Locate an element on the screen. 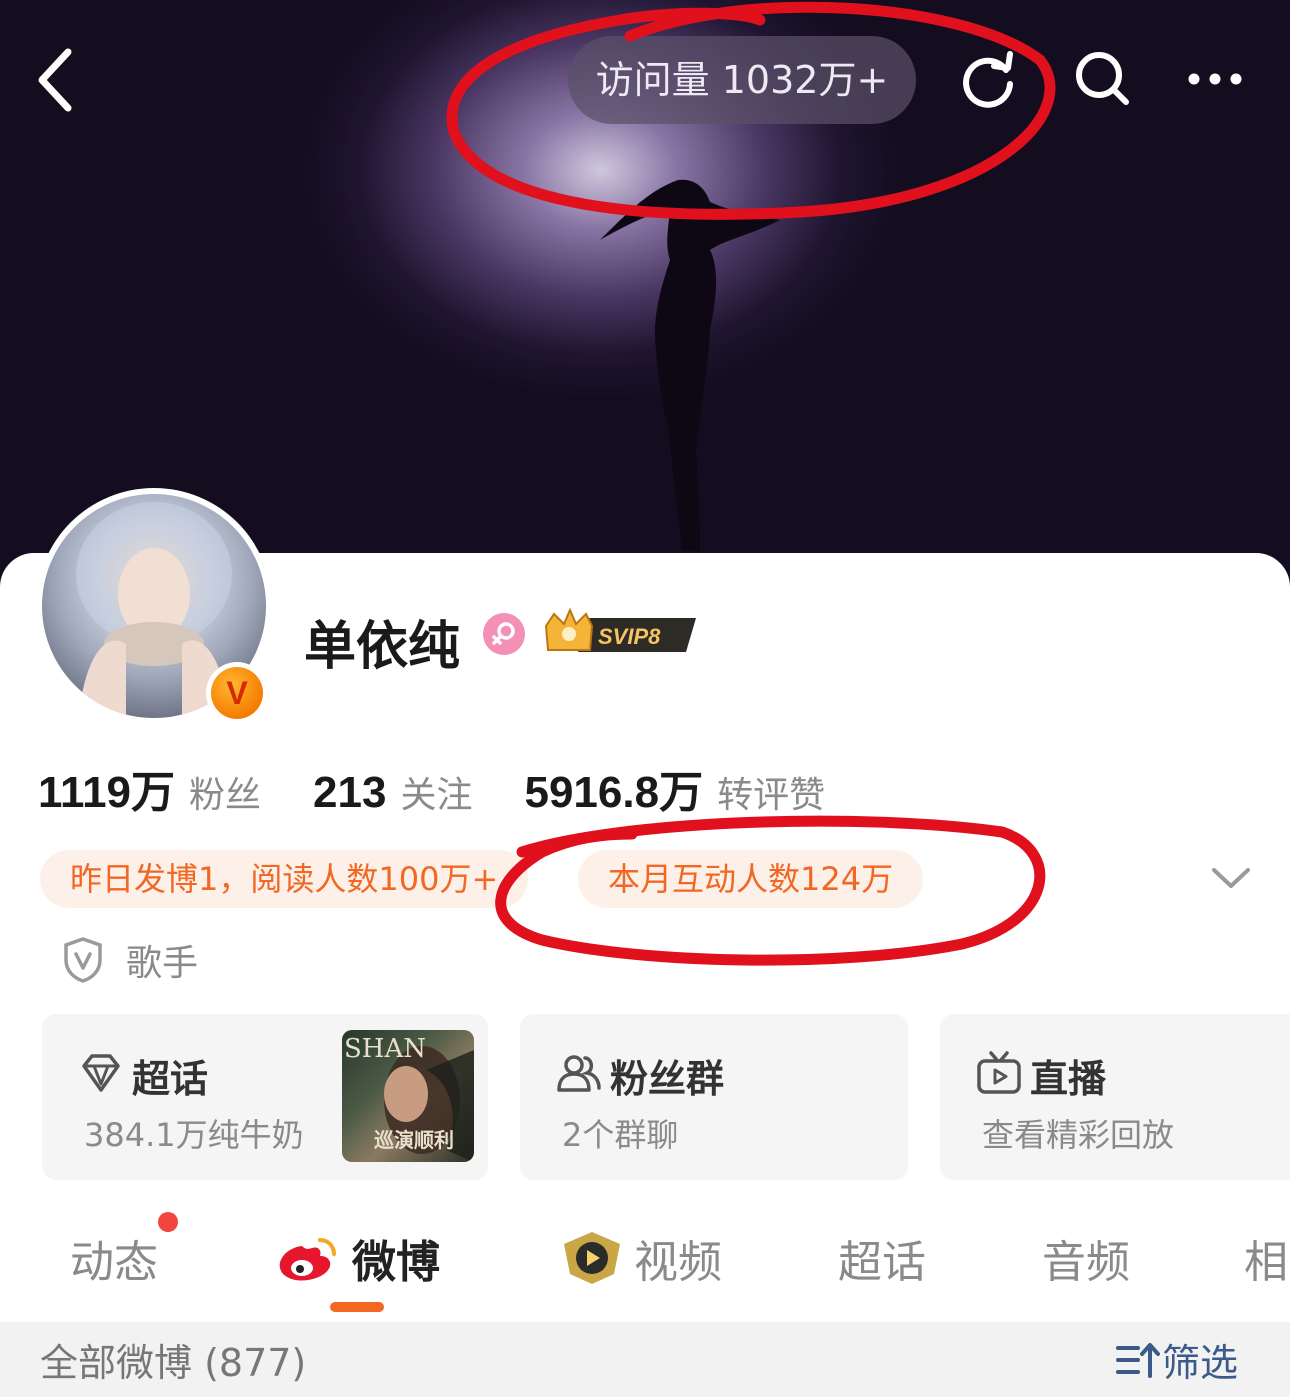 Image resolution: width=1290 pixels, height=1397 pixels. identity-tag: 歌手 is located at coordinates (130, 960).